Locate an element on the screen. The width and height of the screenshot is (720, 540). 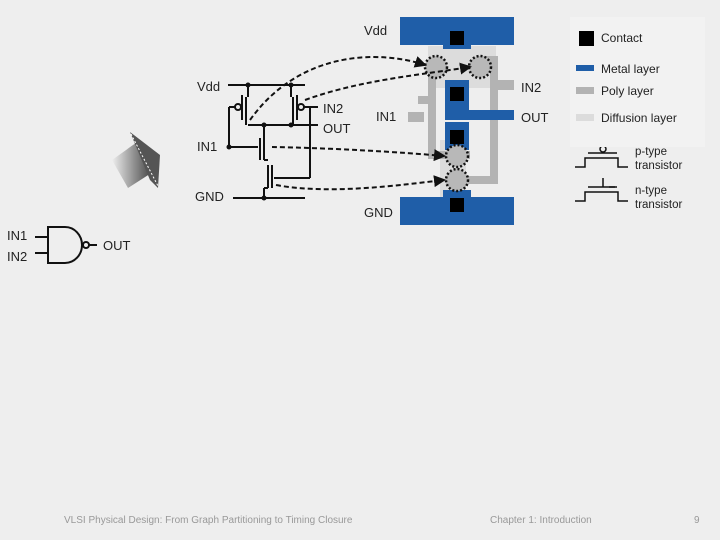
ptype-line2: transistor is located at coordinates (659, 166).